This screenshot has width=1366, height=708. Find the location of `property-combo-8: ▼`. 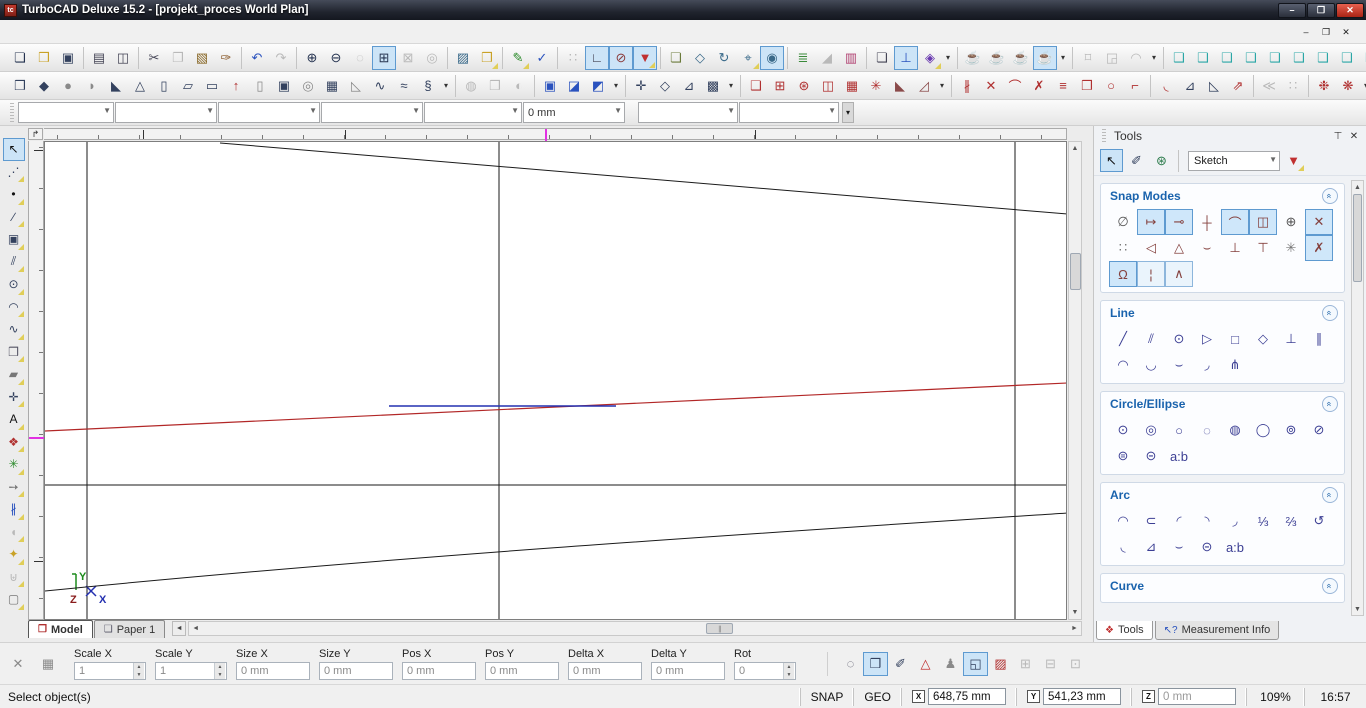

property-combo-8: ▼ is located at coordinates (789, 112).